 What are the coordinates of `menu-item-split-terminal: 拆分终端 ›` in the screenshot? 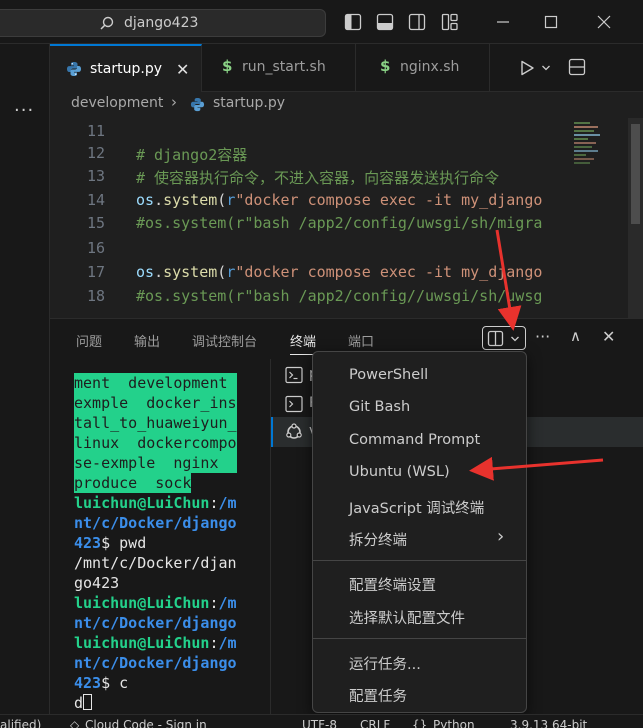 It's located at (419, 538).